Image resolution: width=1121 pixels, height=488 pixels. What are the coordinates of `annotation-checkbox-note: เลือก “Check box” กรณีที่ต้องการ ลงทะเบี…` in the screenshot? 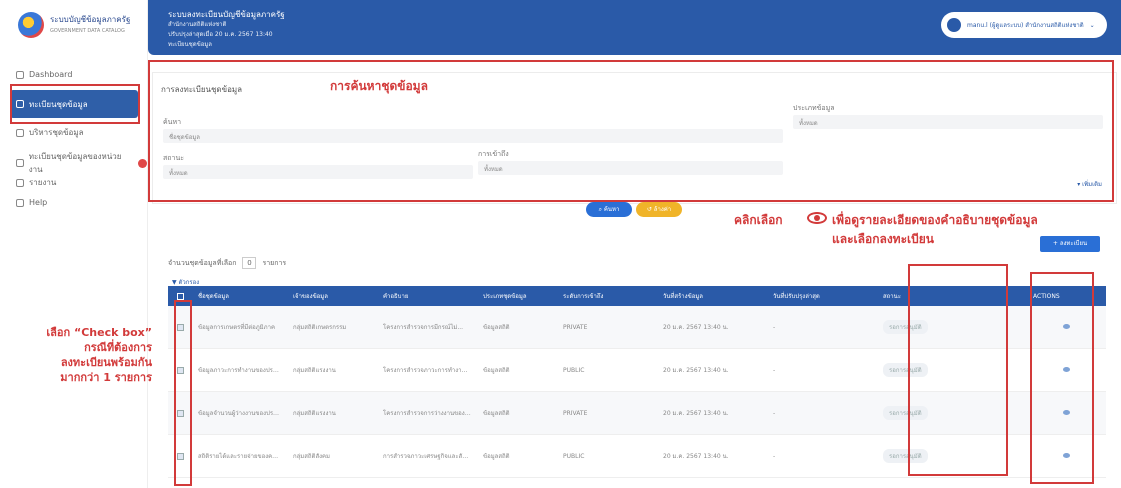 It's located at (99, 355).